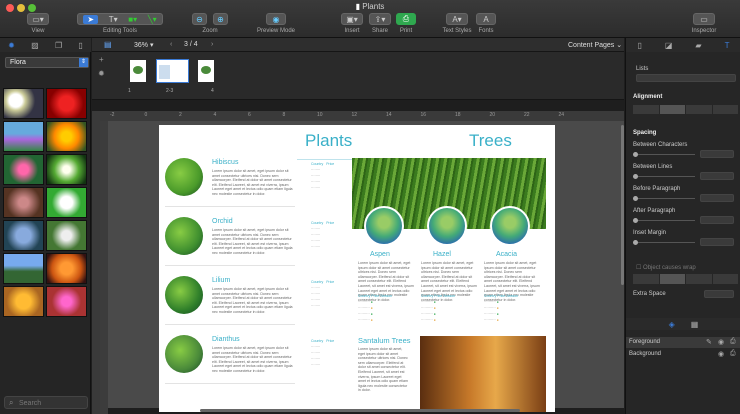 The width and height of the screenshot is (740, 414). Describe the element at coordinates (11, 45) in the screenshot. I see `gear-icon: ✹` at that location.